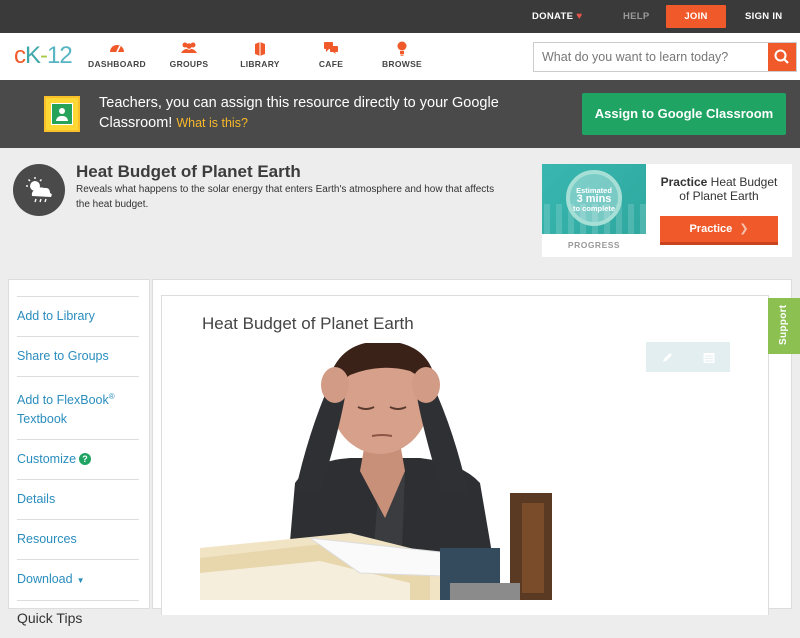 The image size is (800, 638). I want to click on download-label: Download, so click(45, 579).